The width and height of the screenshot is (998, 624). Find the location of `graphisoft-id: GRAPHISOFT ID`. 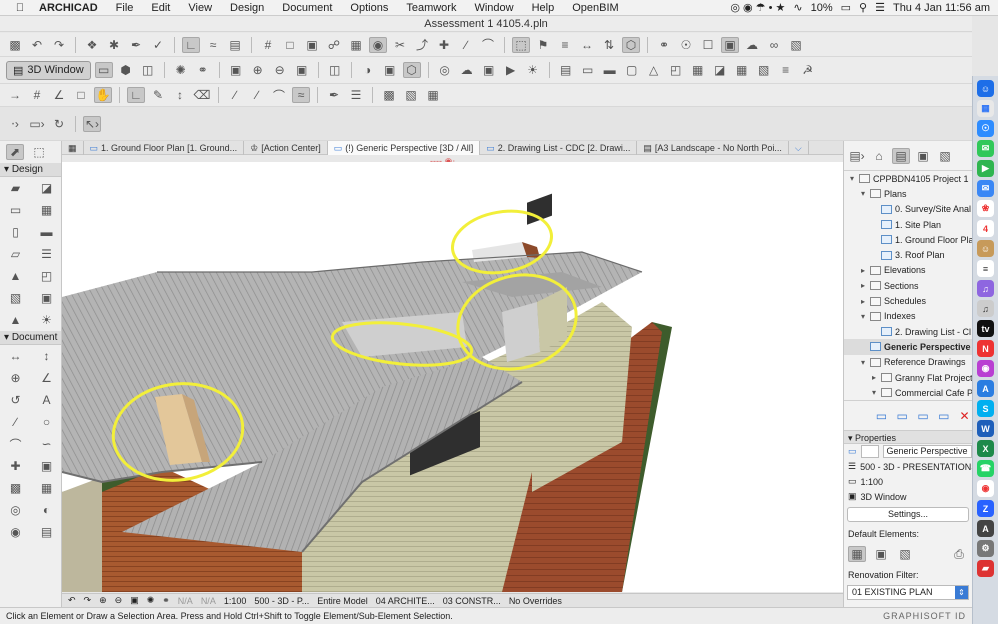

graphisoft-id: GRAPHISOFT ID is located at coordinates (927, 616).